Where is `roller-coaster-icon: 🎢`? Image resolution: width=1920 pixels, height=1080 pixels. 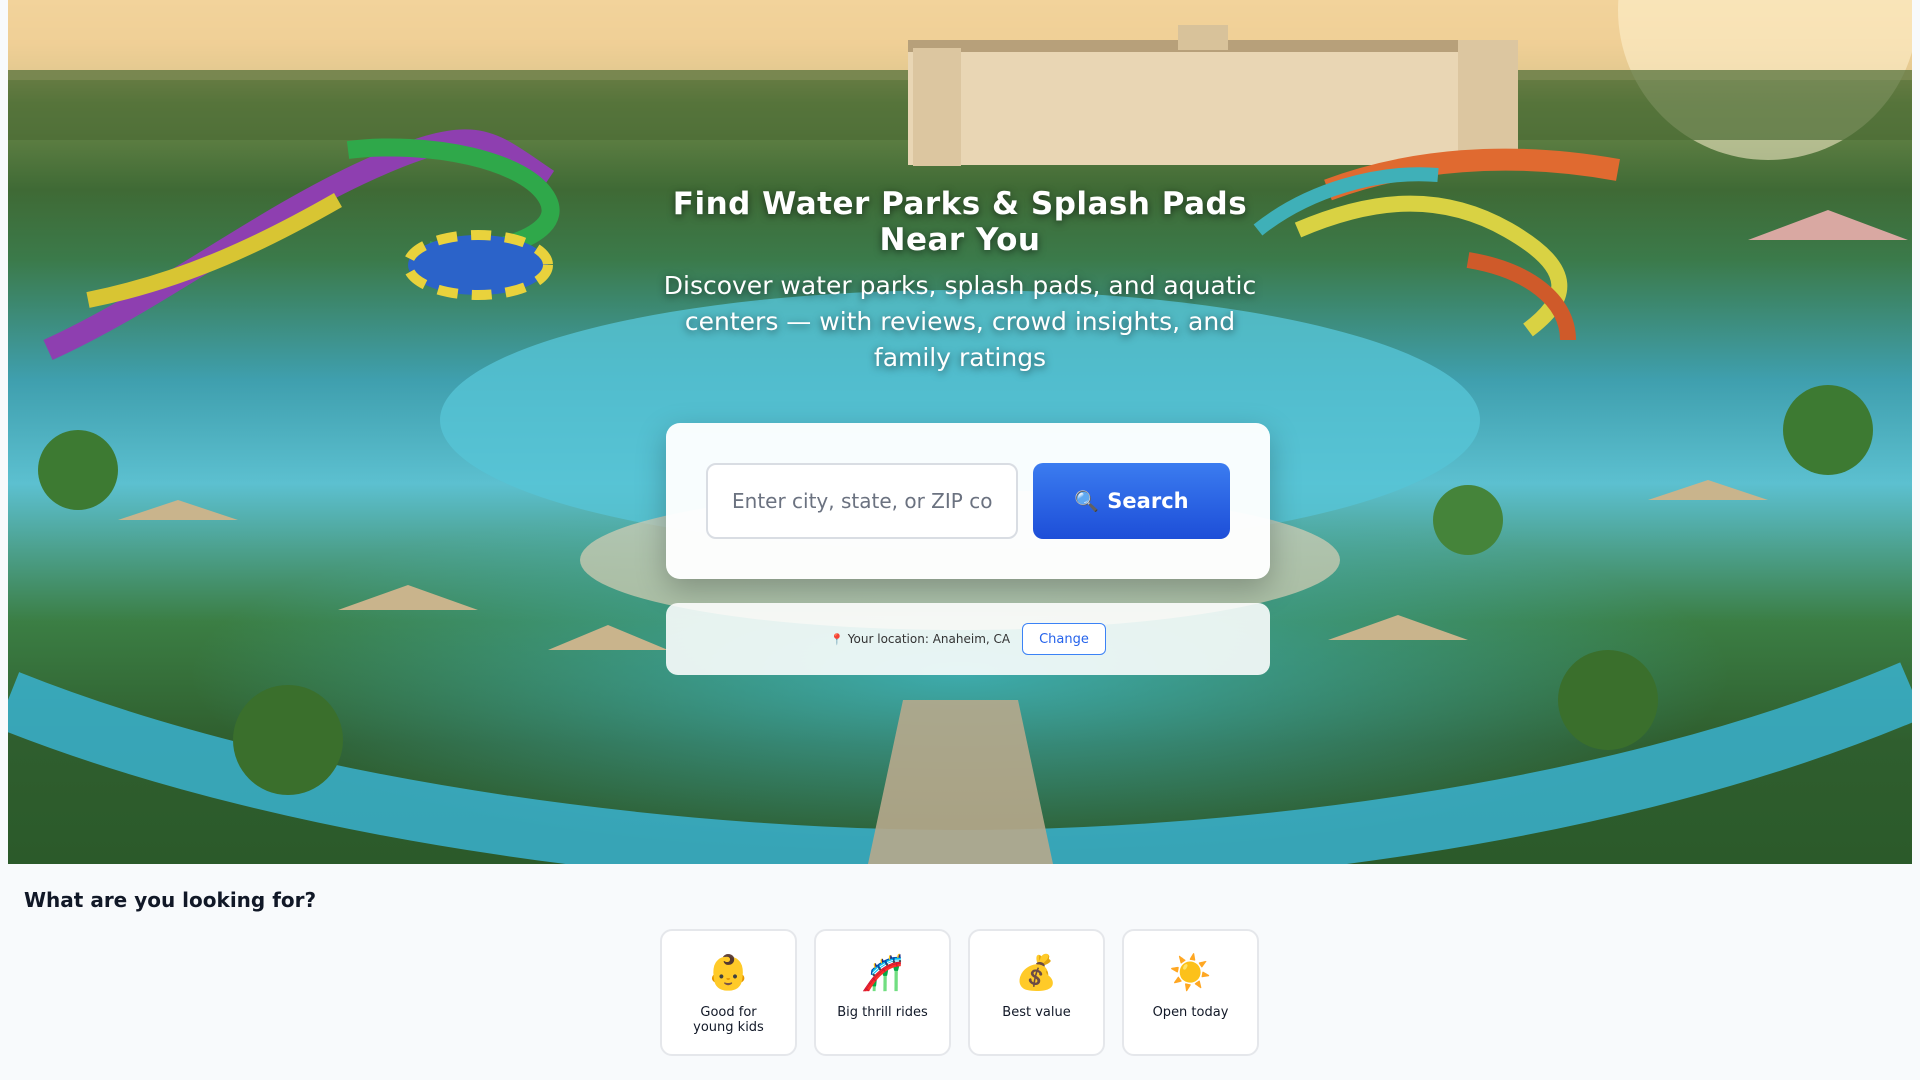 roller-coaster-icon: 🎢 is located at coordinates (882, 973).